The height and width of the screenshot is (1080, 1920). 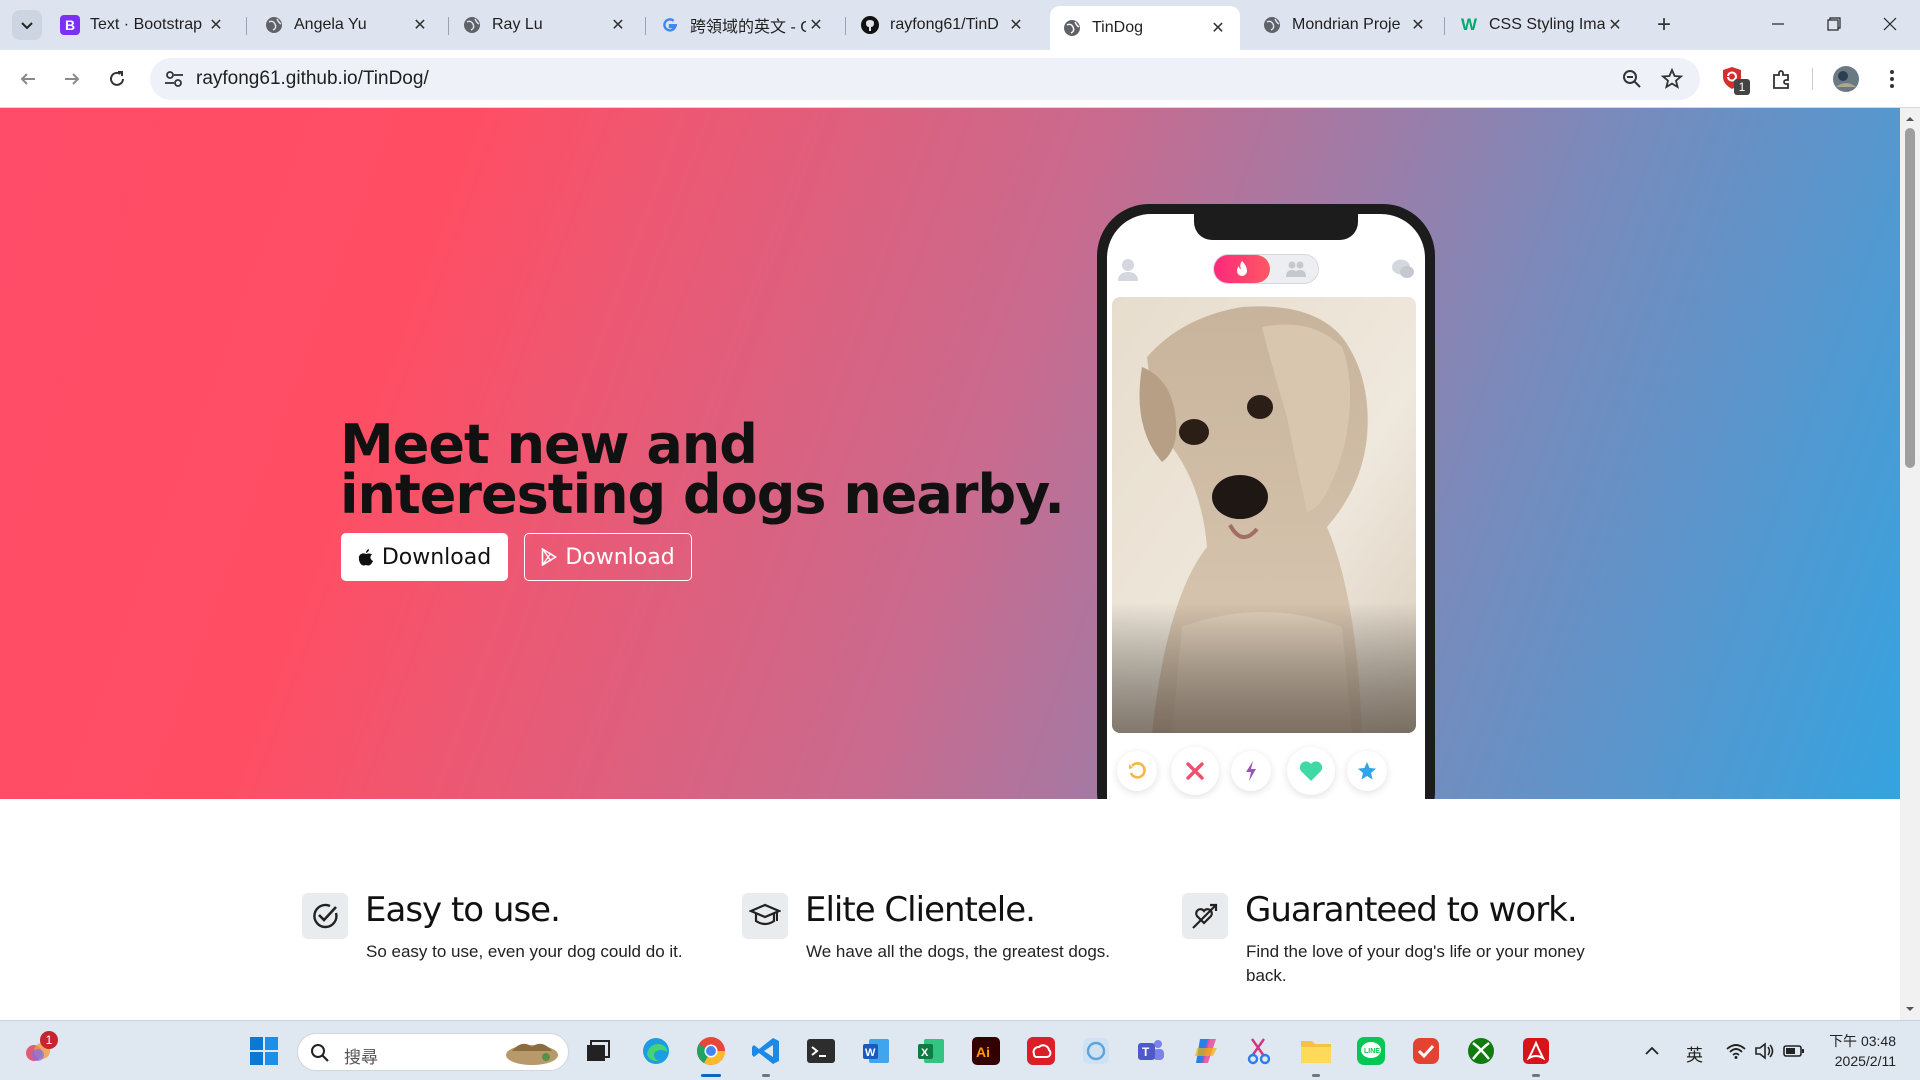 I want to click on snipping-tool-icon, so click(x=1259, y=1051).